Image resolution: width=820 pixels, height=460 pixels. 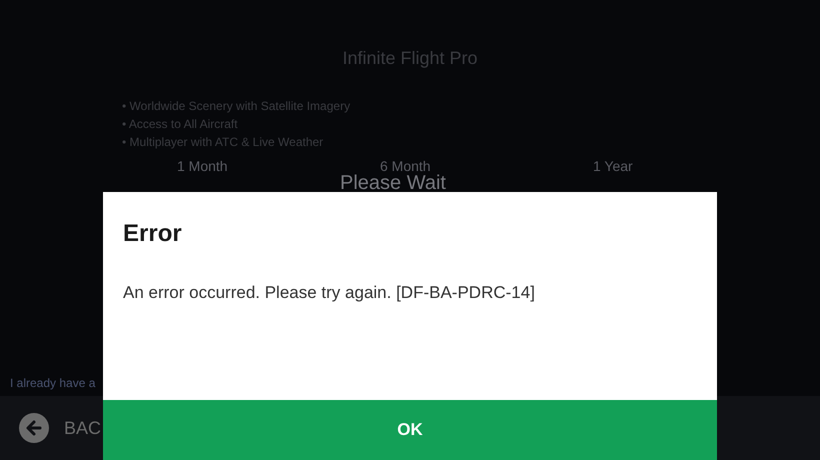 I want to click on plan-label: 1 Year, so click(x=613, y=166).